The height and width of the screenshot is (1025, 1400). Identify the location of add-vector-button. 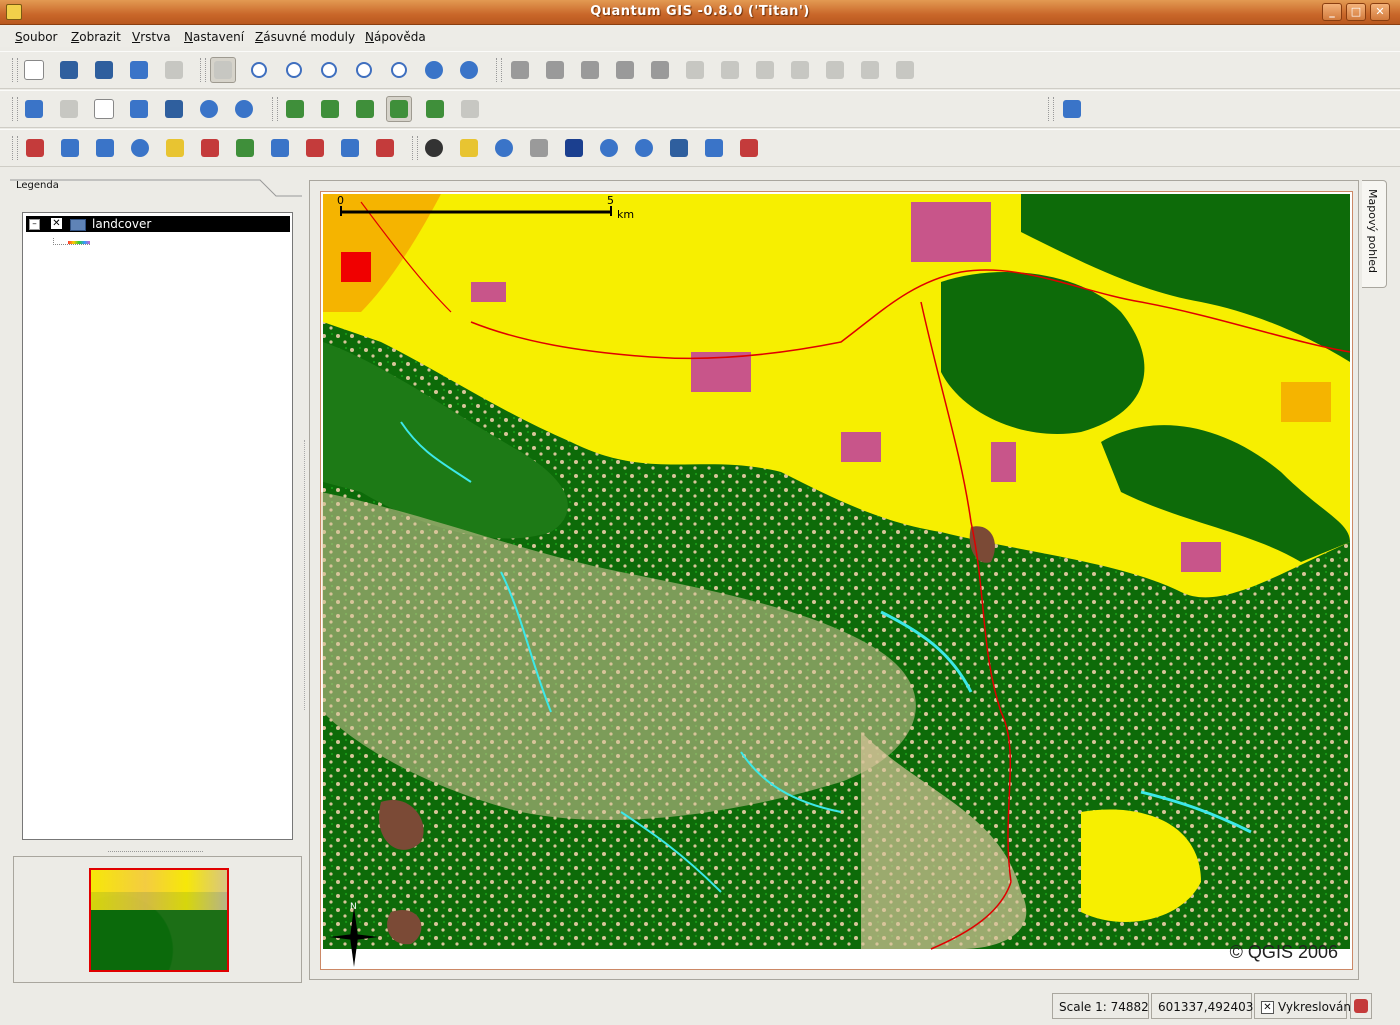
(35, 148).